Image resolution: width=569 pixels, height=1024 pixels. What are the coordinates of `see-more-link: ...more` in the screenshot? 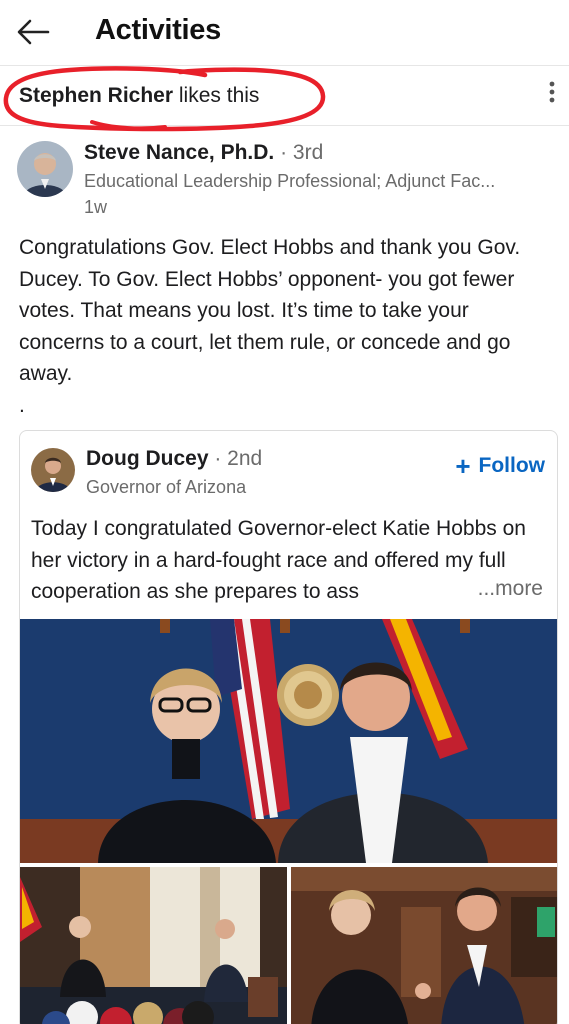 It's located at (508, 589).